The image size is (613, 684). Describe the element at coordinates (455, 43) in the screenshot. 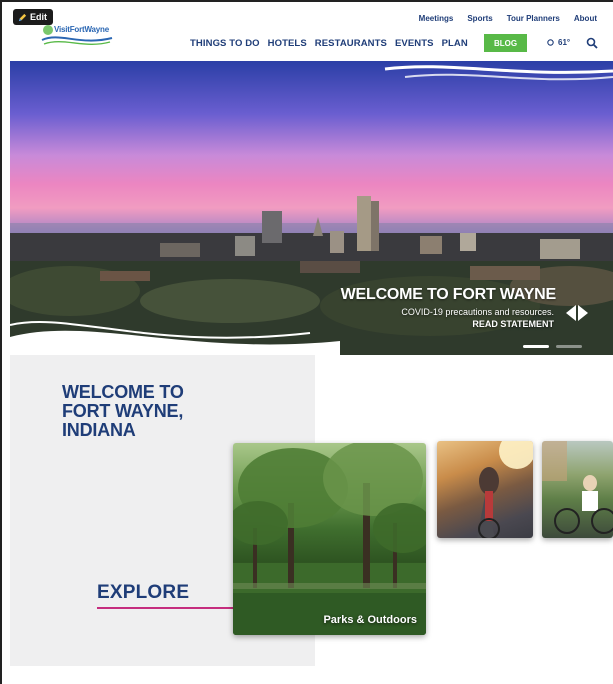

I see `nav-plan: PLAN` at that location.